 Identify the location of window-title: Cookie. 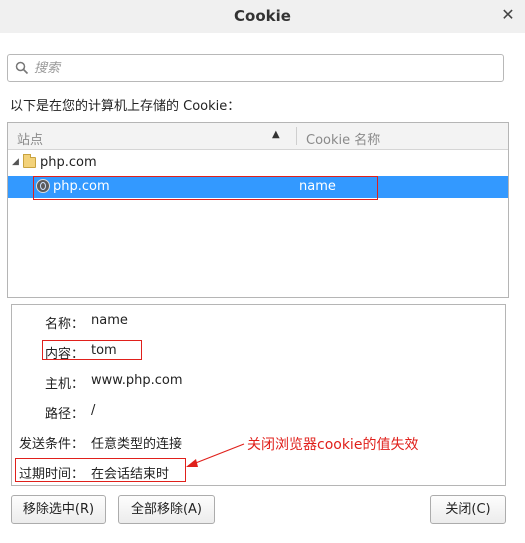
(262, 16).